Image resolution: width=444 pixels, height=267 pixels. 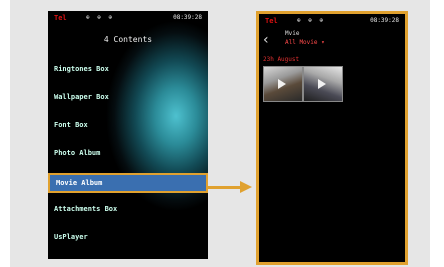 What do you see at coordinates (281, 59) in the screenshot?
I see `date-group-label: 23h August` at bounding box center [281, 59].